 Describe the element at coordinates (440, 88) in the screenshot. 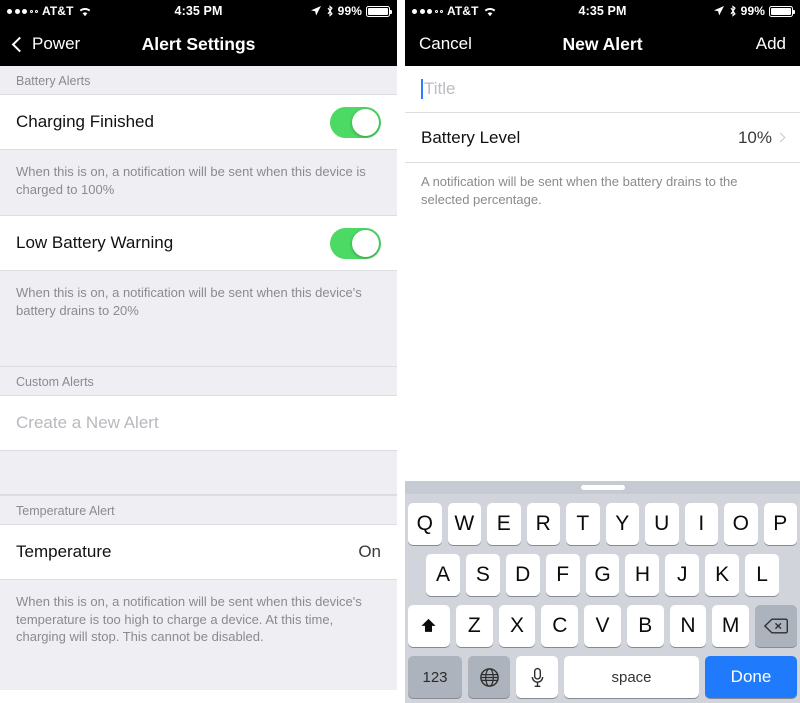

I see `title-input-placeholder: Title` at that location.